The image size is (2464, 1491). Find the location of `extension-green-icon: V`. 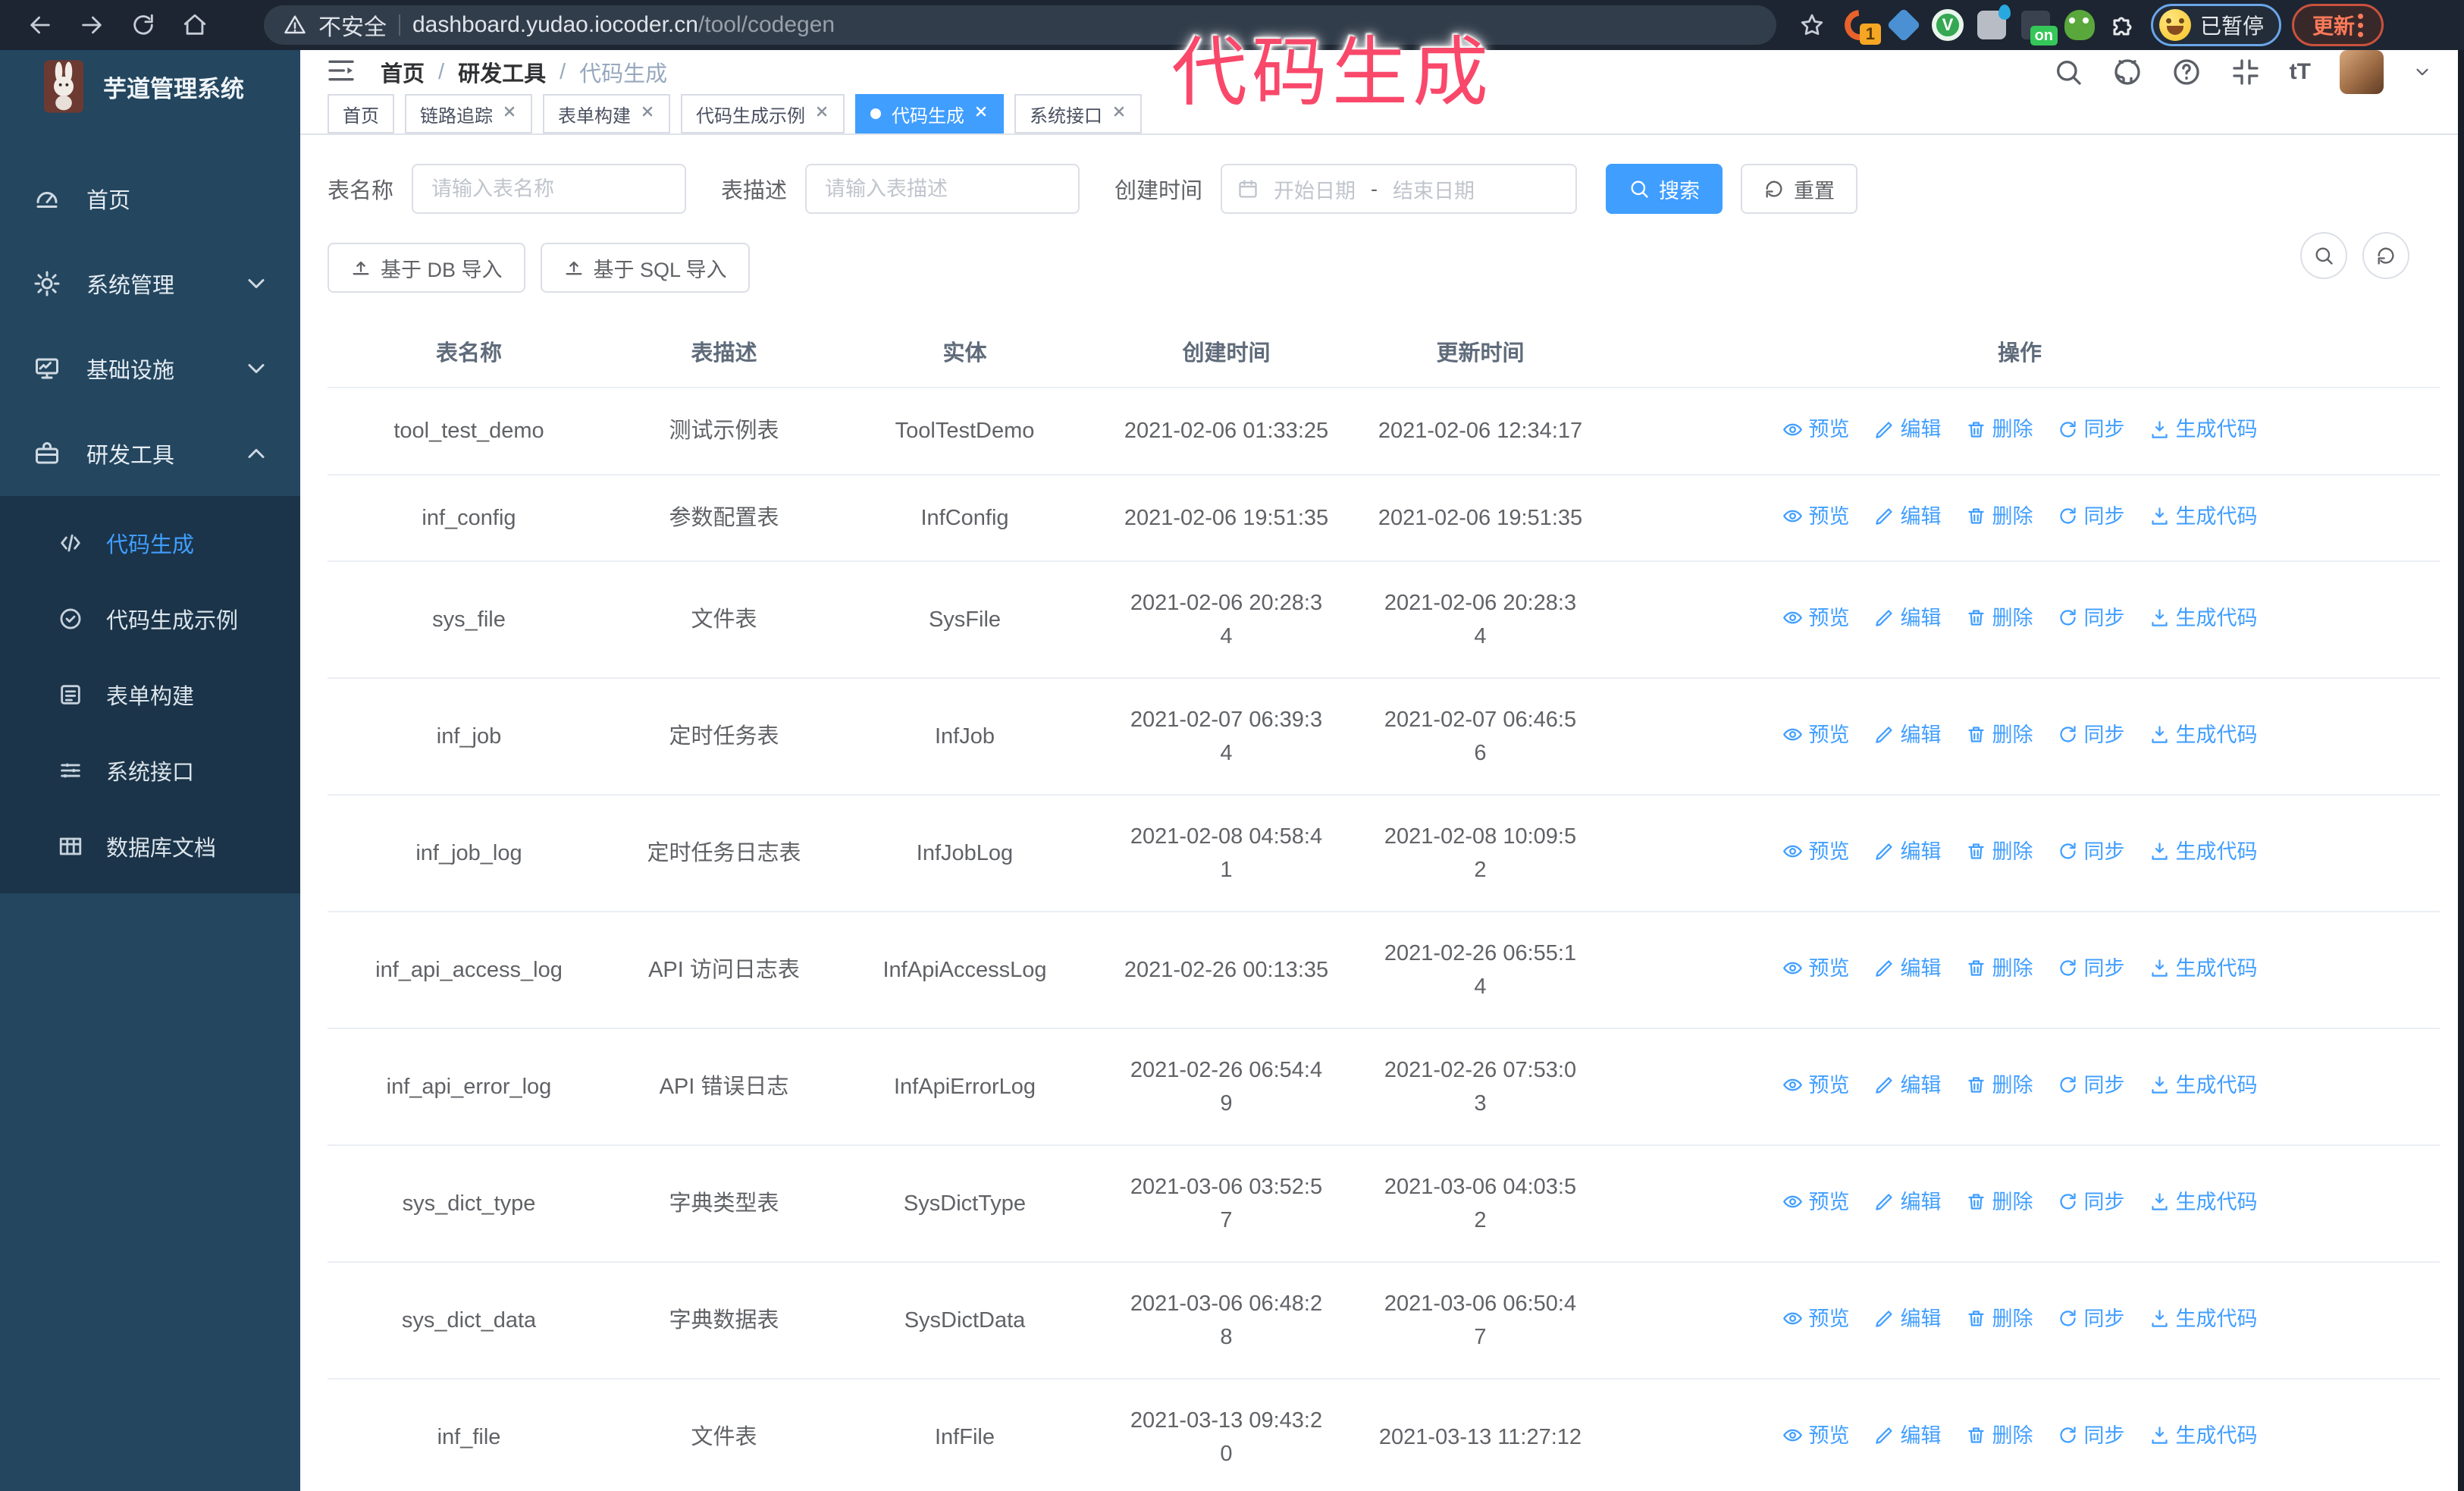

extension-green-icon: V is located at coordinates (1947, 25).